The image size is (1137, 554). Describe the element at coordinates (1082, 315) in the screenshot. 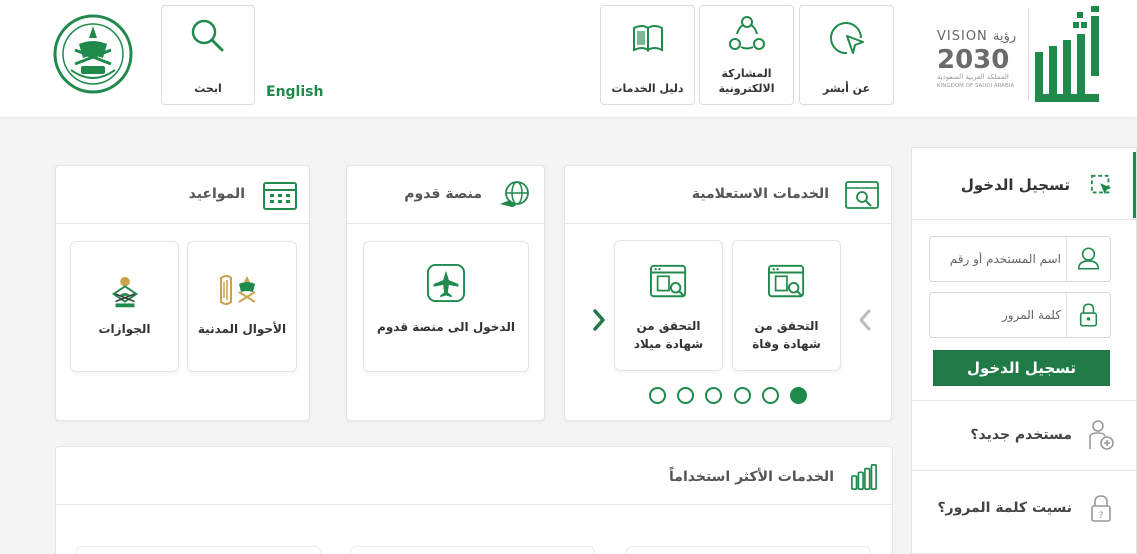

I see `lock-icon` at that location.